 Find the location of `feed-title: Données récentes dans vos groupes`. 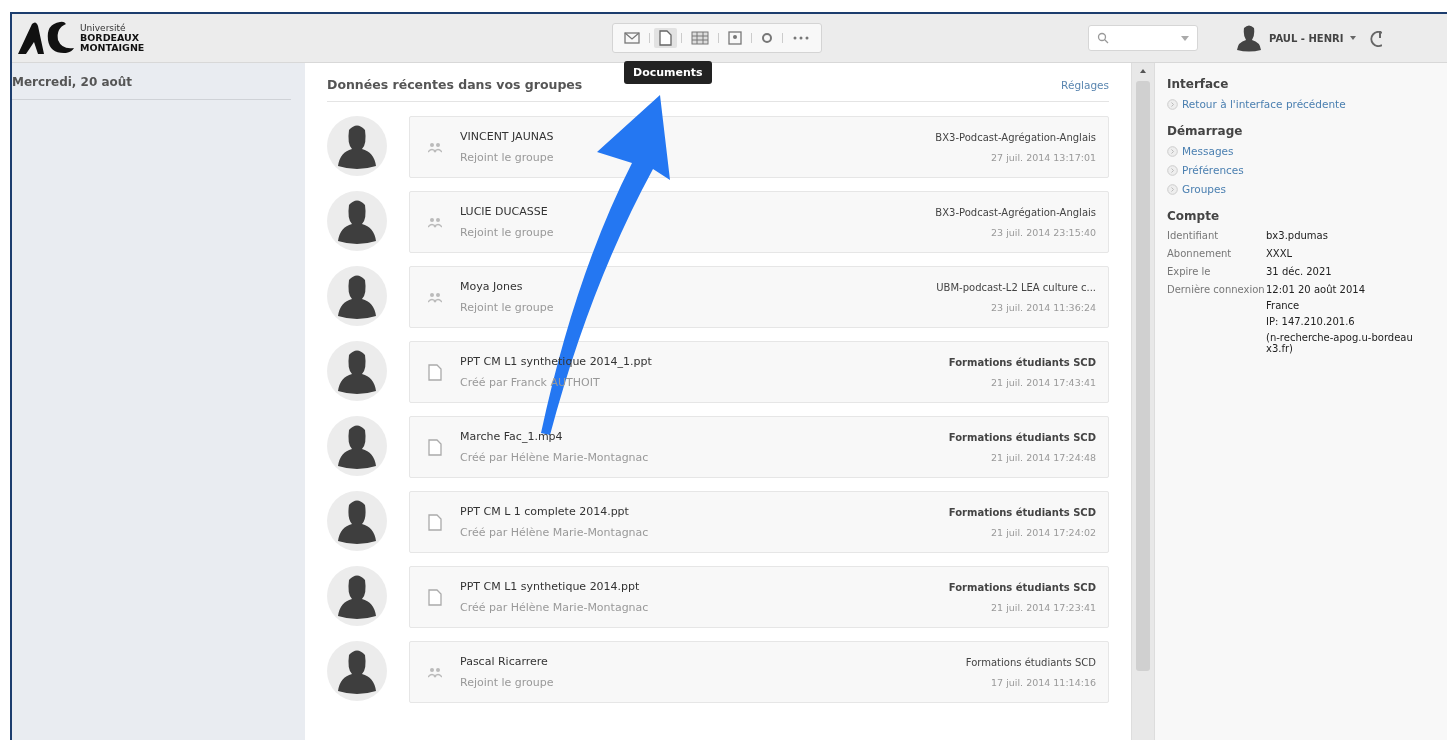

feed-title: Données récentes dans vos groupes is located at coordinates (455, 84).